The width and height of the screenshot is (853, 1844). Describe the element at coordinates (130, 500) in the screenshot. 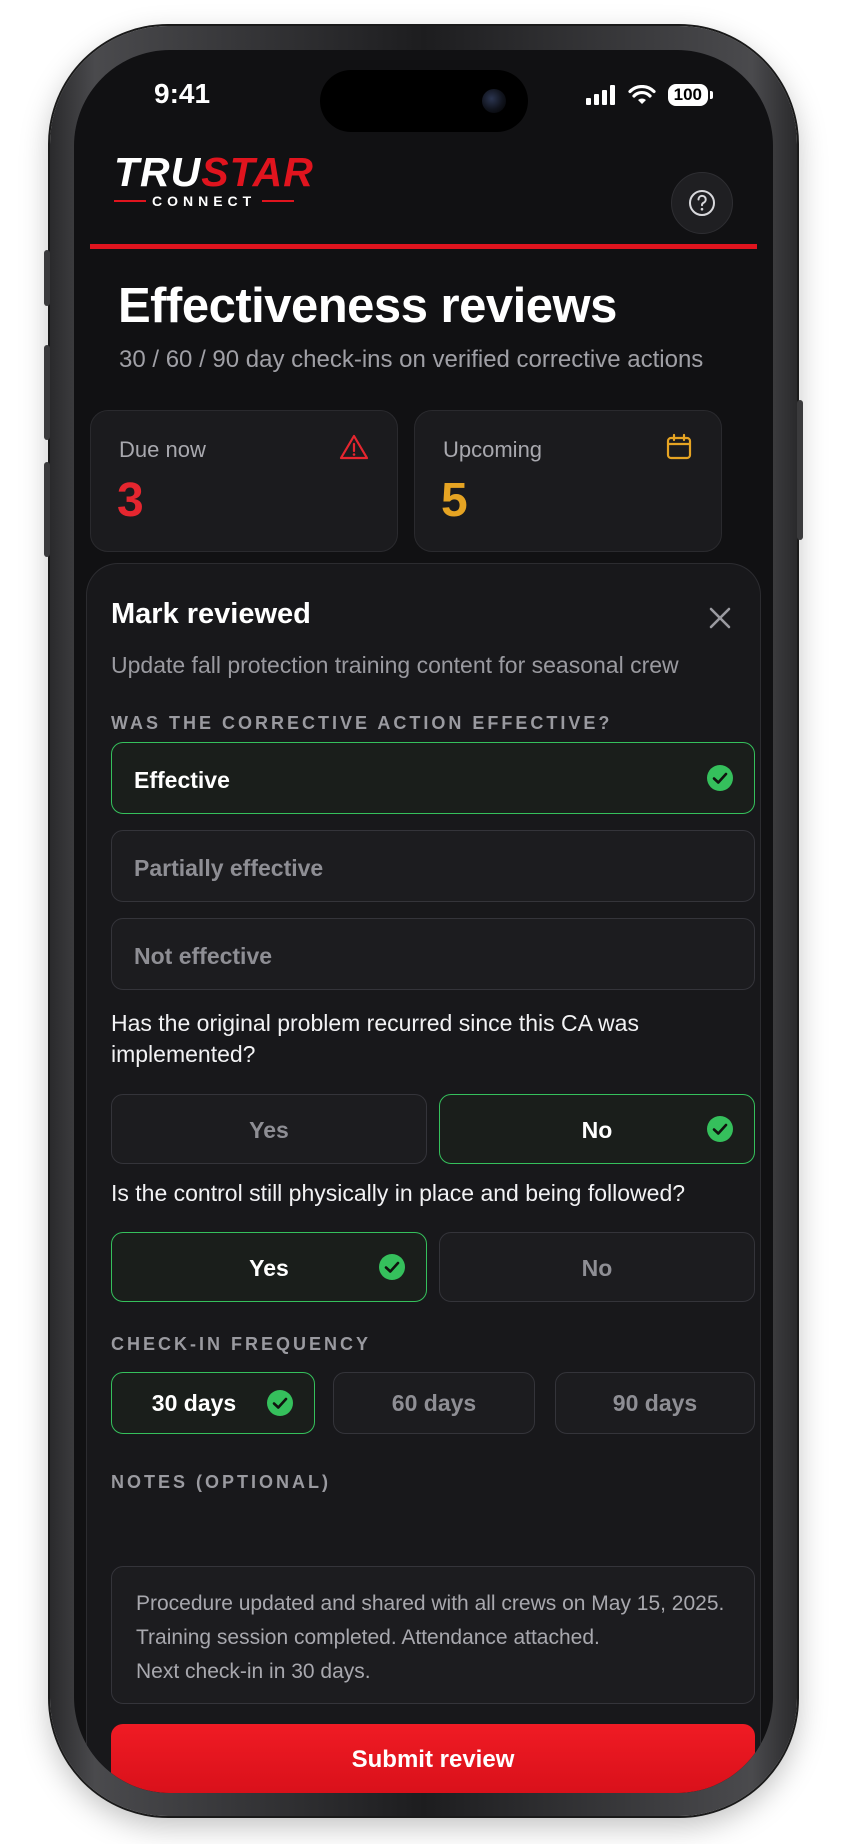

I see `due-now-value: 3` at that location.